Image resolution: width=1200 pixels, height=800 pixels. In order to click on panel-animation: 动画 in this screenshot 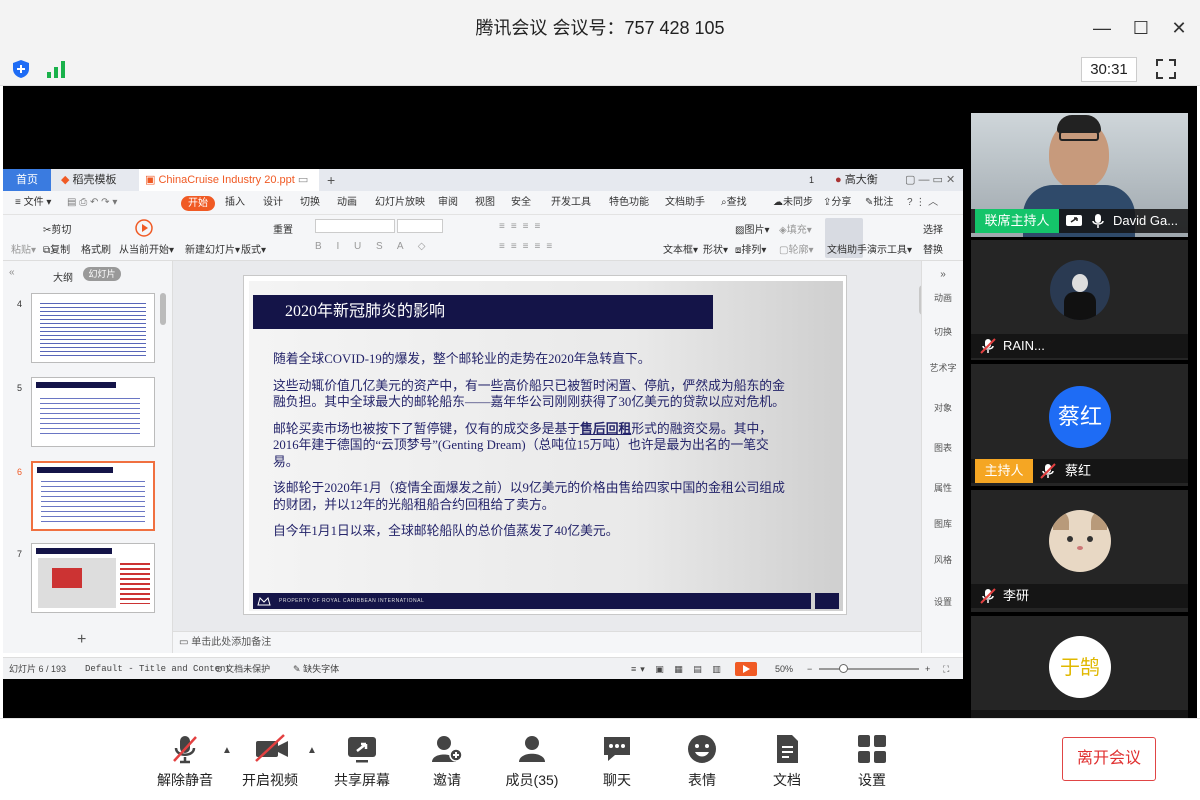, I will do `click(942, 297)`.